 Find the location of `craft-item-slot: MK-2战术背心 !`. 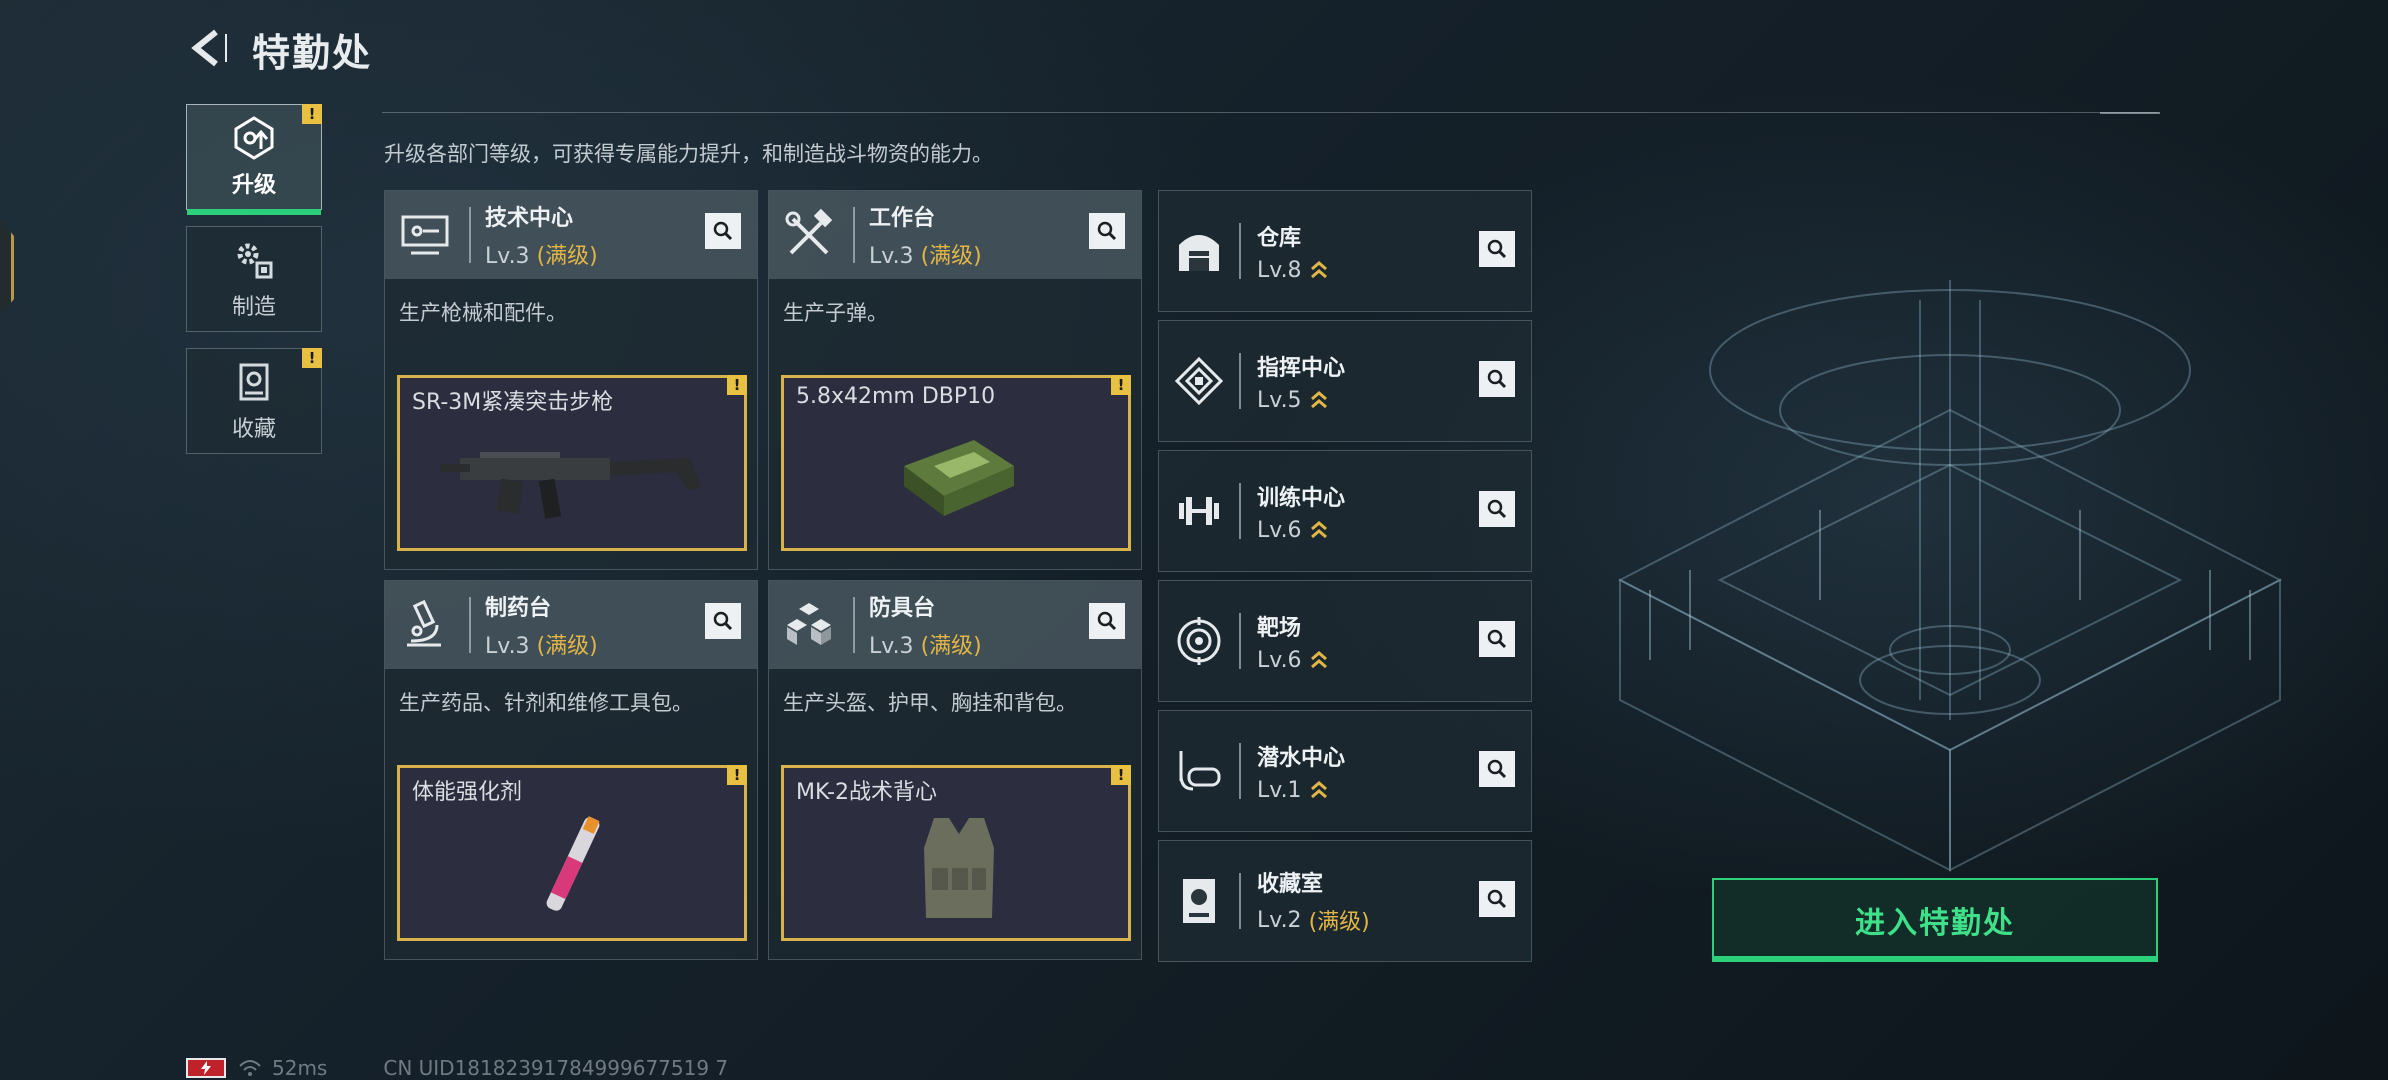

craft-item-slot: MK-2战术背心 ! is located at coordinates (956, 853).